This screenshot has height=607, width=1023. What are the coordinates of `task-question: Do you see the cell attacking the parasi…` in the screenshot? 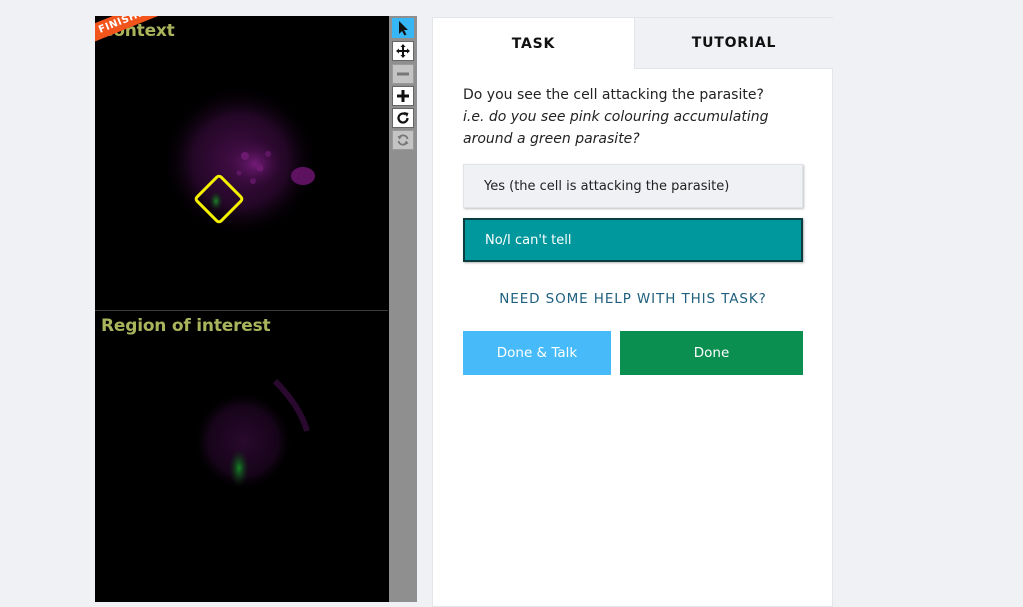 It's located at (628, 117).